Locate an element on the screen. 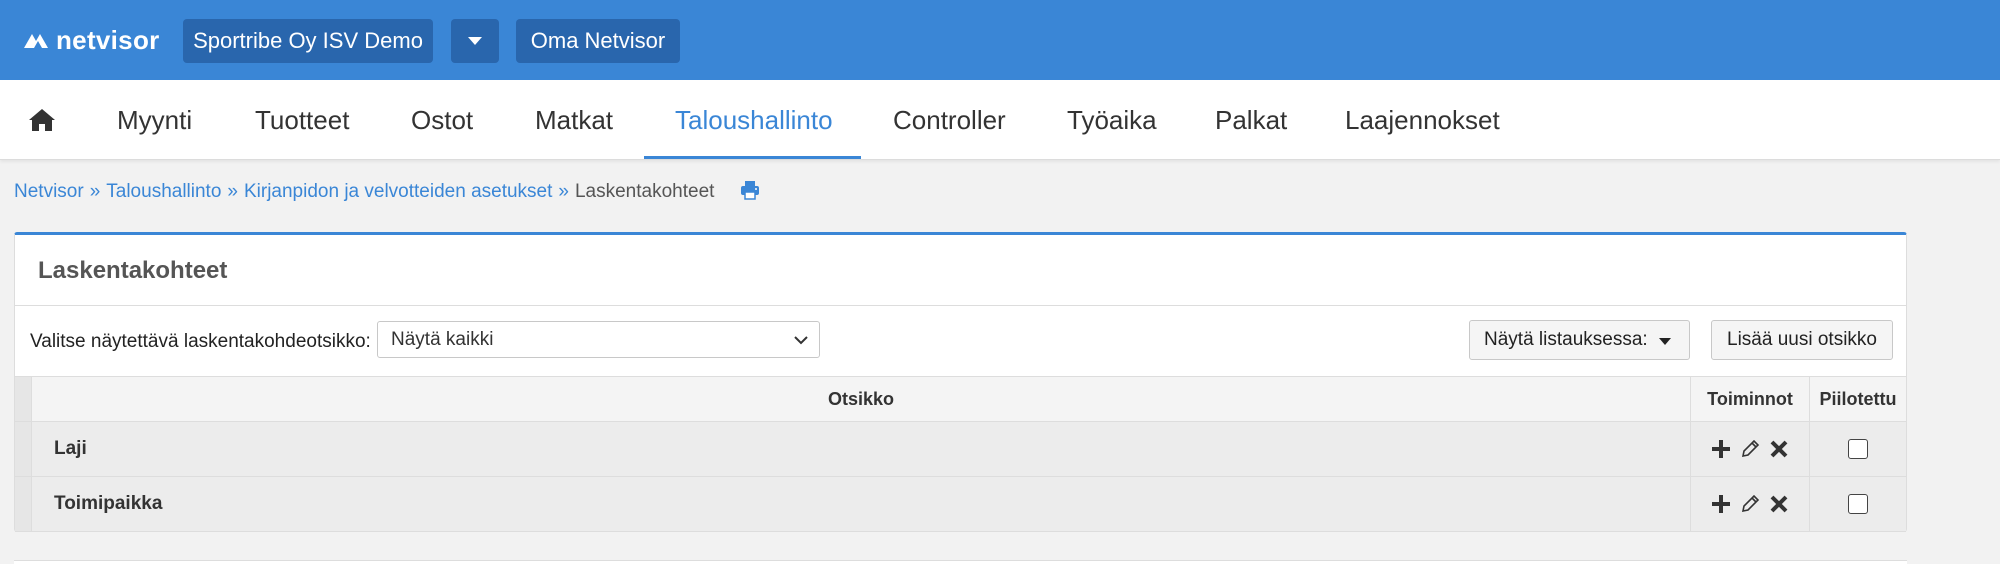 The image size is (2000, 564). panel-divider is located at coordinates (960, 305).